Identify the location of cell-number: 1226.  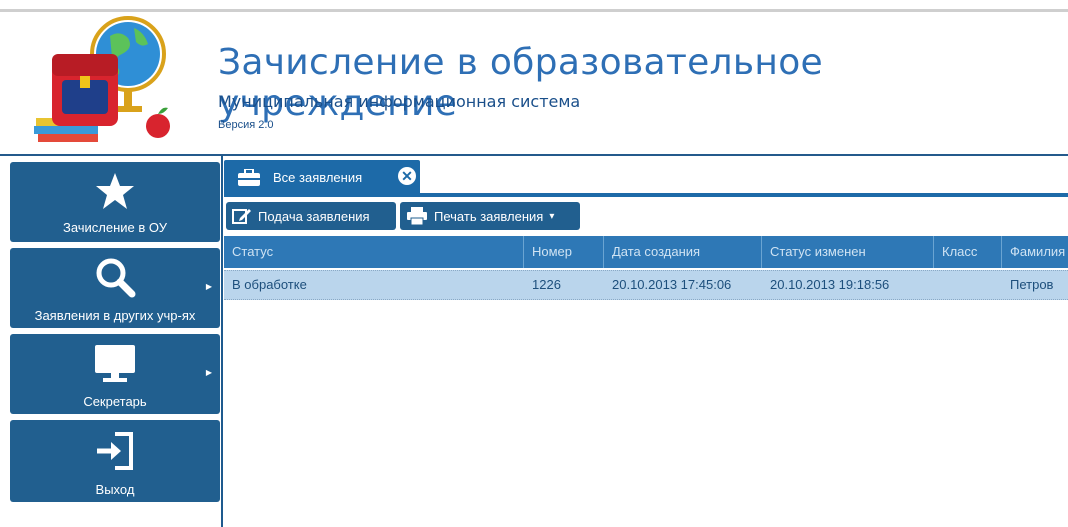
(546, 284).